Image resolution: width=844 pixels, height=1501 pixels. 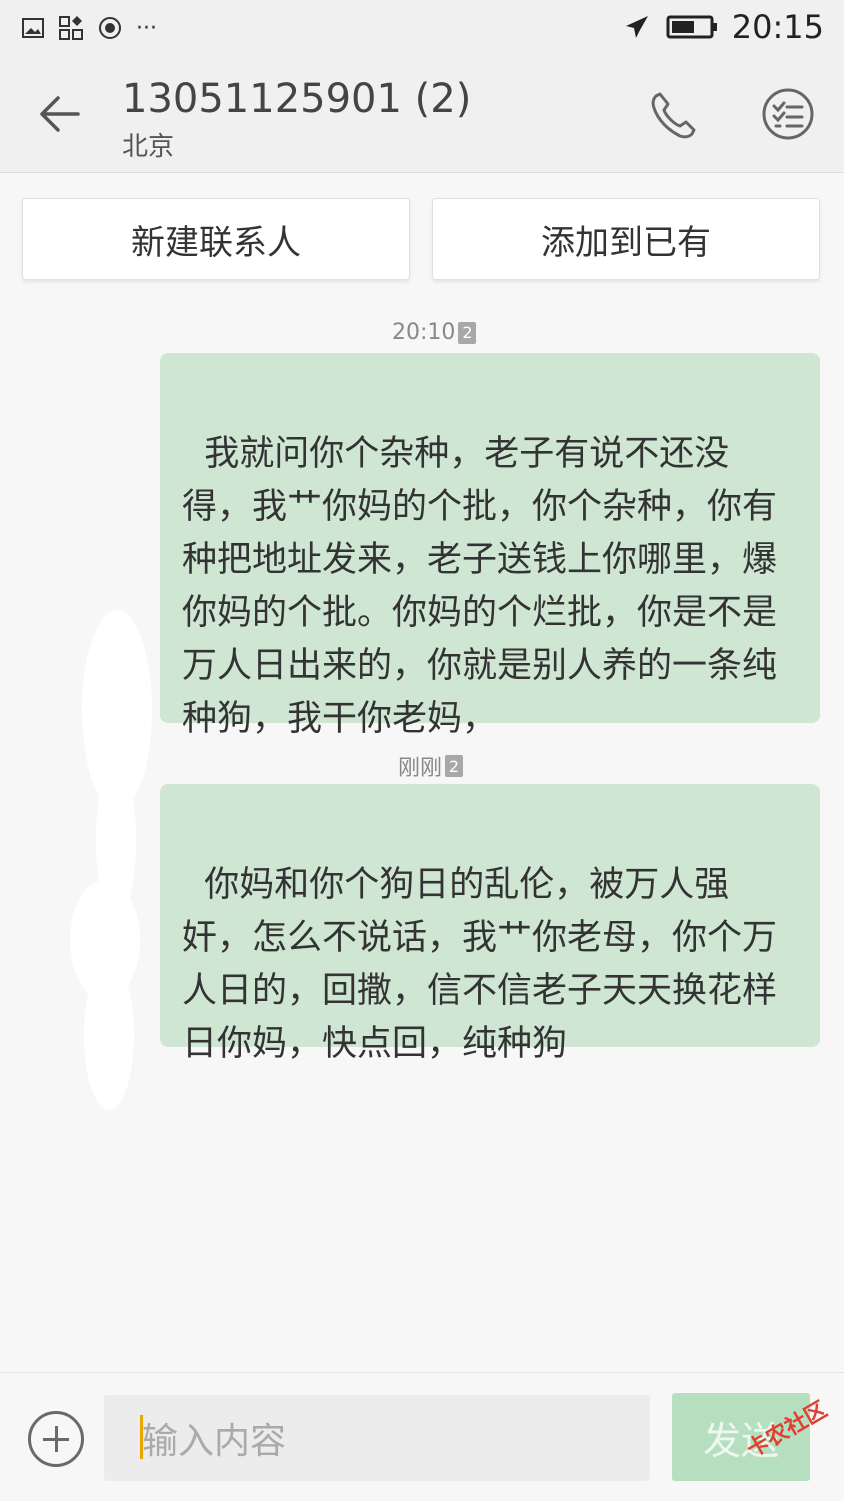 I want to click on text-cursor, so click(x=141, y=1437).